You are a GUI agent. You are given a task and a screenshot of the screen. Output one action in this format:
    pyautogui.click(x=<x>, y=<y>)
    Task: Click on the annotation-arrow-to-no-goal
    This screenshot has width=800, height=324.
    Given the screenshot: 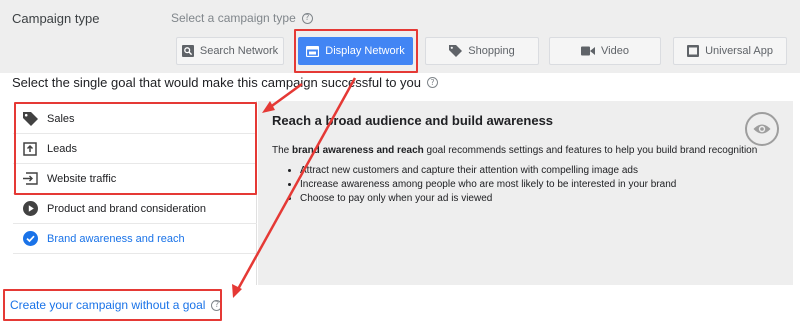 What is the action you would take?
    pyautogui.click(x=294, y=187)
    